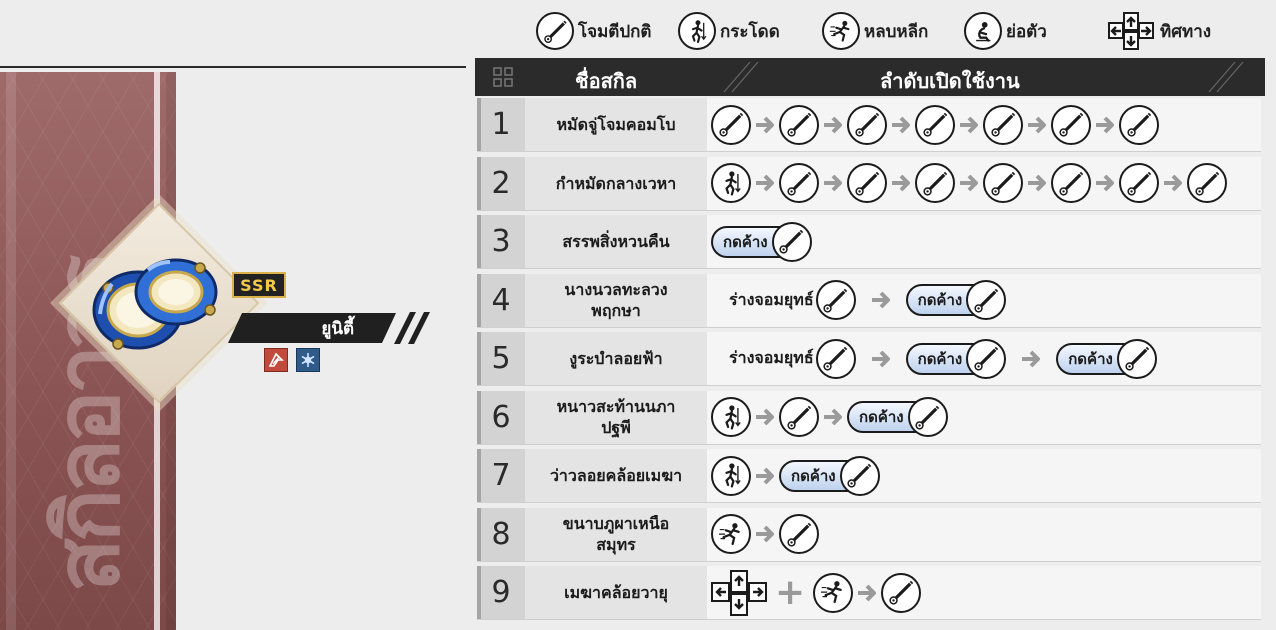 The width and height of the screenshot is (1276, 630). Describe the element at coordinates (739, 581) in the screenshot. I see `up-key-icon` at that location.